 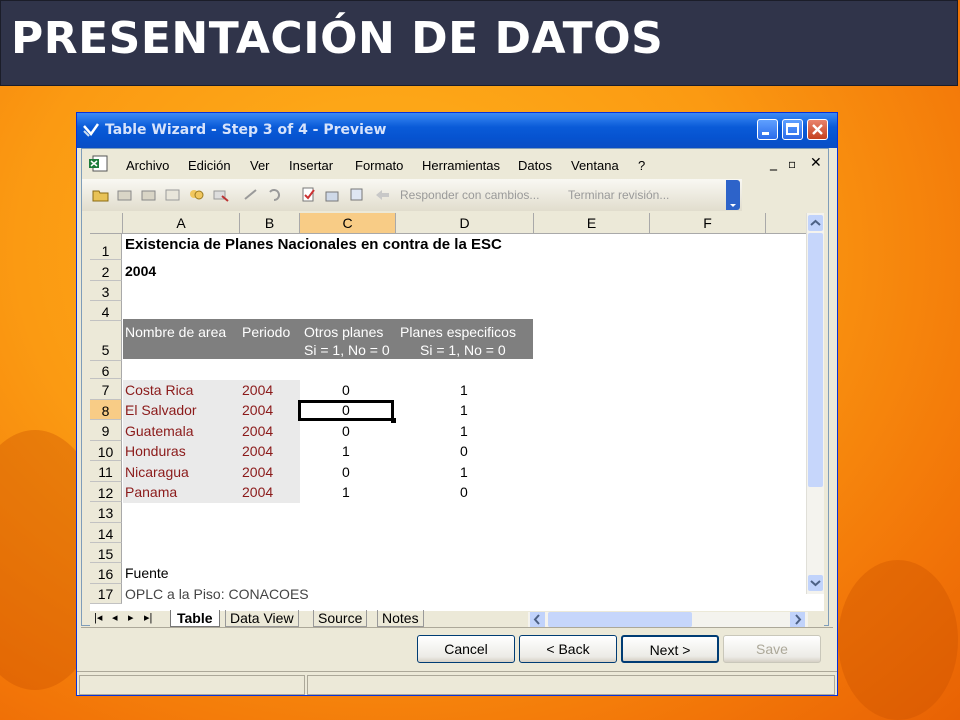 What do you see at coordinates (250, 194) in the screenshot?
I see `previous-change-icon` at bounding box center [250, 194].